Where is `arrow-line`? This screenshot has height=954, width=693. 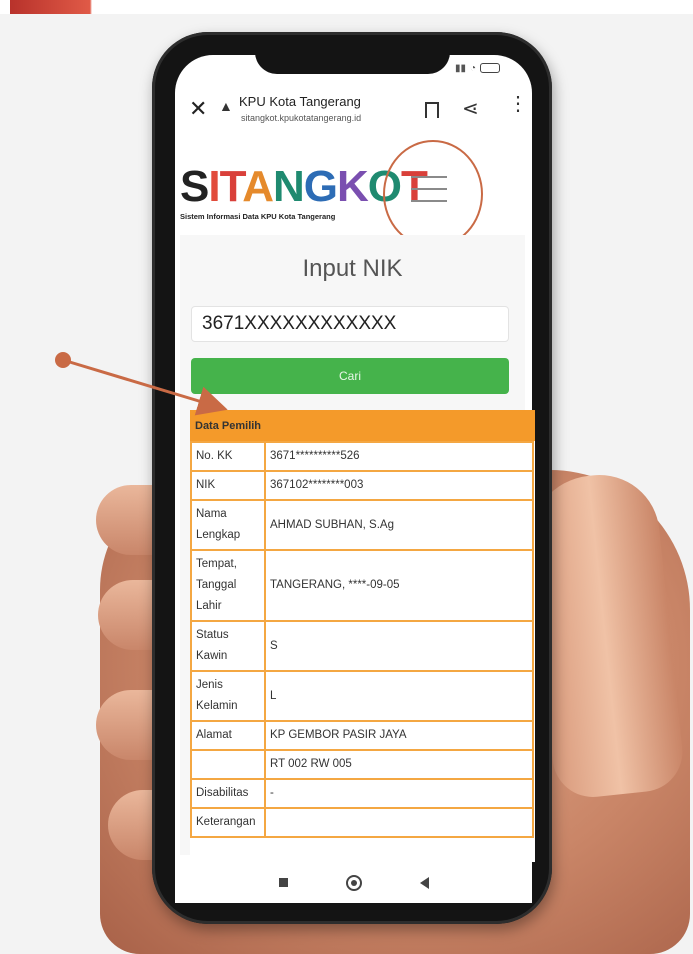
arrow-line is located at coordinates (145, 387).